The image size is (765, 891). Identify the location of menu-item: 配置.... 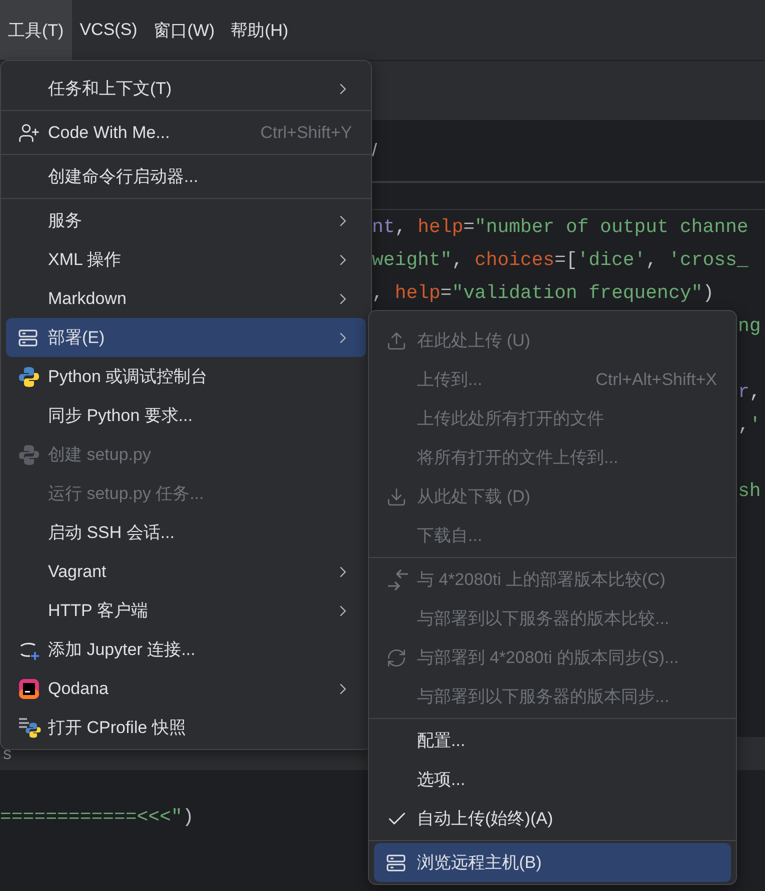
(552, 740).